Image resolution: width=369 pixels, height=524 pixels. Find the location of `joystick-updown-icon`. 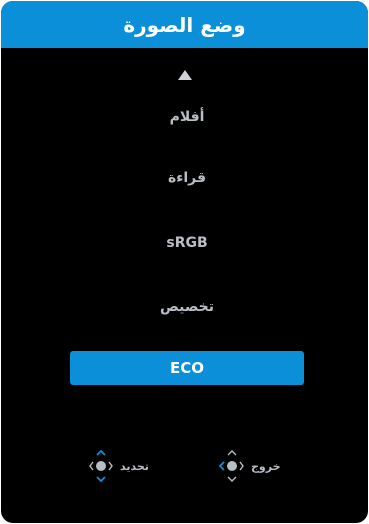

joystick-updown-icon is located at coordinates (101, 466).